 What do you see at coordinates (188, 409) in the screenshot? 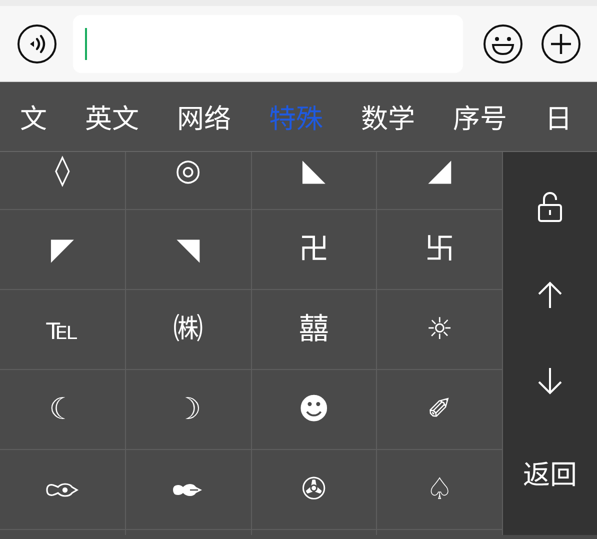
I see `symbol-key: ☽` at bounding box center [188, 409].